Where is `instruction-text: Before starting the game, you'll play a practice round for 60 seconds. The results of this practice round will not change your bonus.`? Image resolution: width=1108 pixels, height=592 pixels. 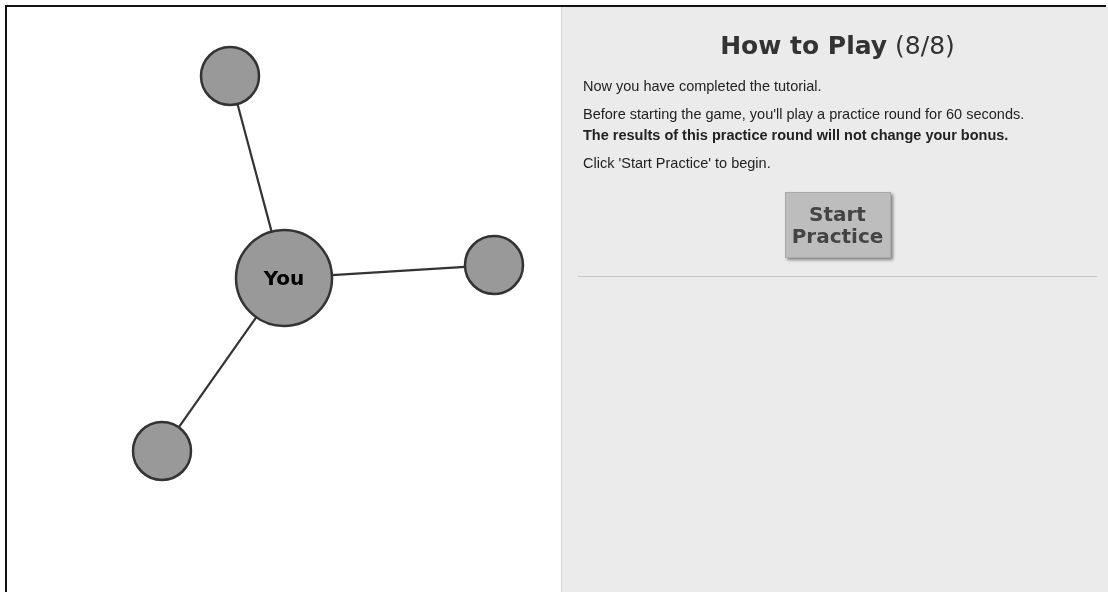
instruction-text: Before starting the game, you'll play a practice round for 60 seconds. The results of this practice round will not change your bonus. is located at coordinates (804, 125).